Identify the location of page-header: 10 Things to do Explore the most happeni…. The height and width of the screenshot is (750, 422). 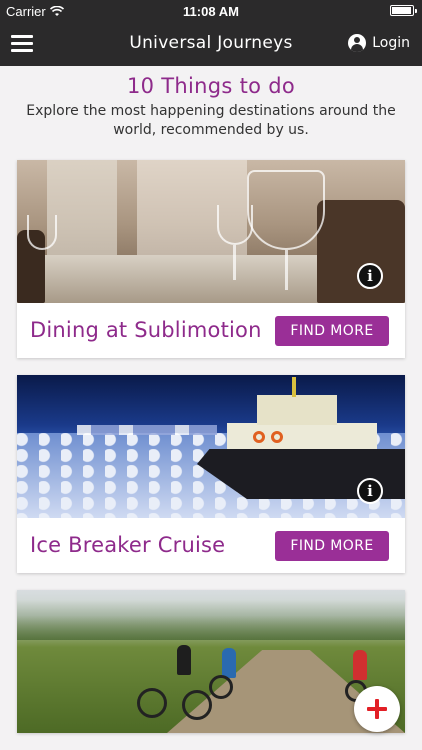
(211, 107).